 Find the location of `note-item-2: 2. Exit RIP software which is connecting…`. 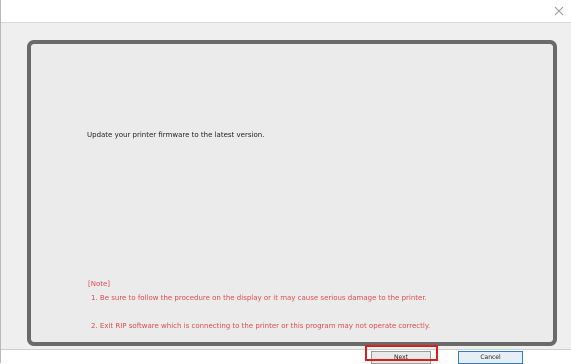

note-item-2: 2. Exit RIP software which is connecting… is located at coordinates (261, 326).